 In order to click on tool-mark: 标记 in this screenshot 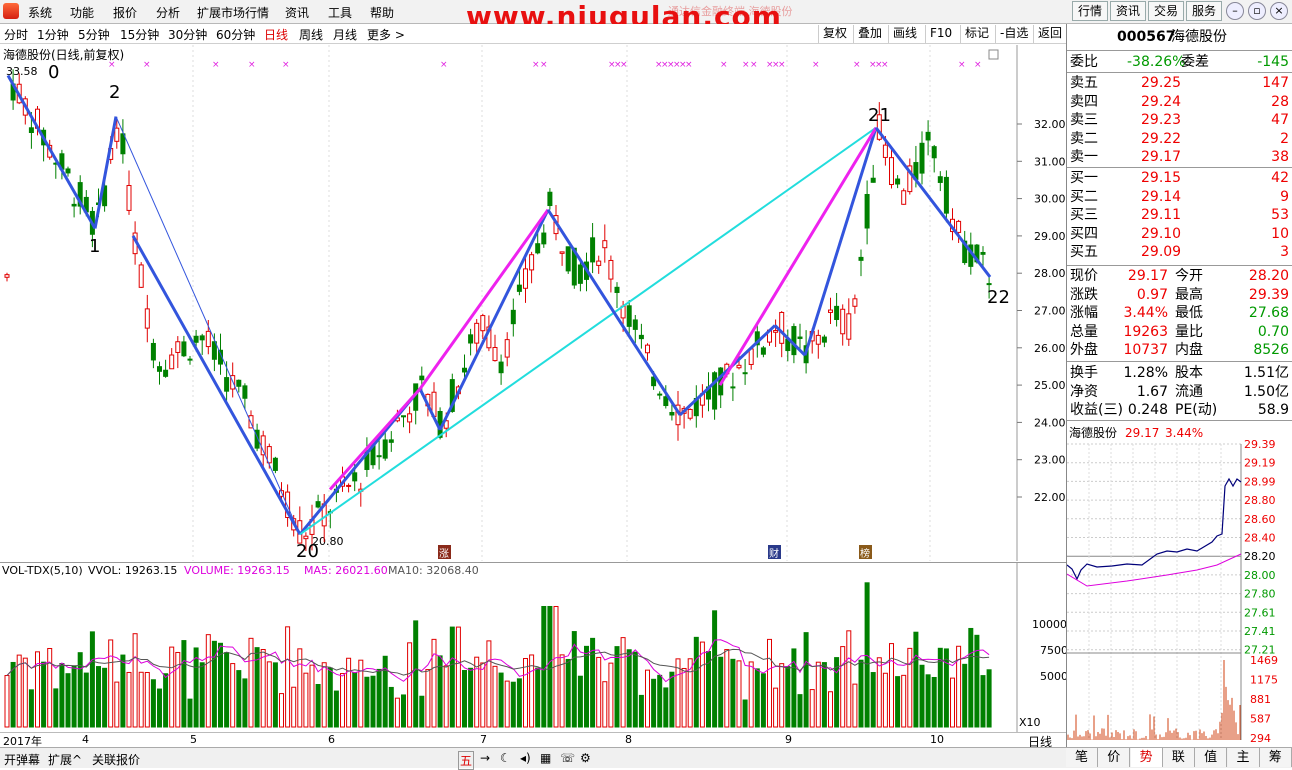, I will do `click(974, 34)`.